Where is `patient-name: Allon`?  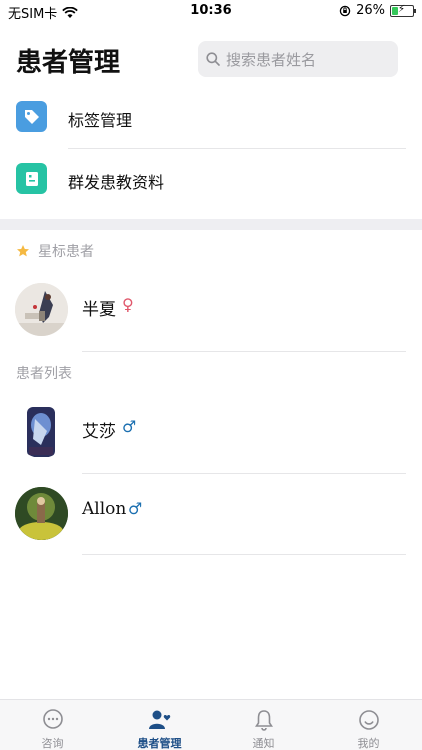
patient-name: Allon is located at coordinates (104, 509).